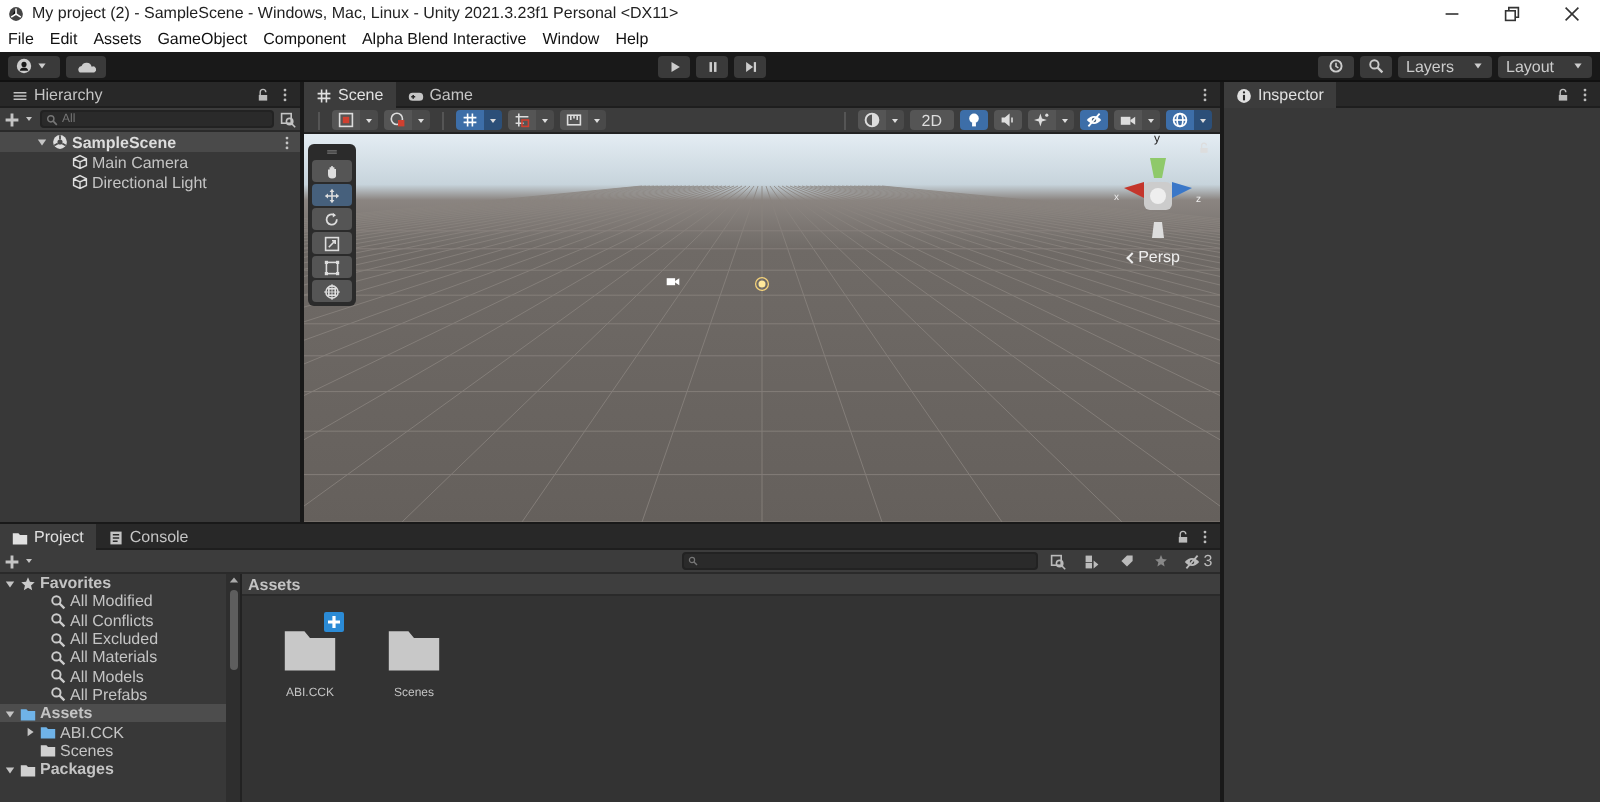  Describe the element at coordinates (674, 66) in the screenshot. I see `play-button` at that location.